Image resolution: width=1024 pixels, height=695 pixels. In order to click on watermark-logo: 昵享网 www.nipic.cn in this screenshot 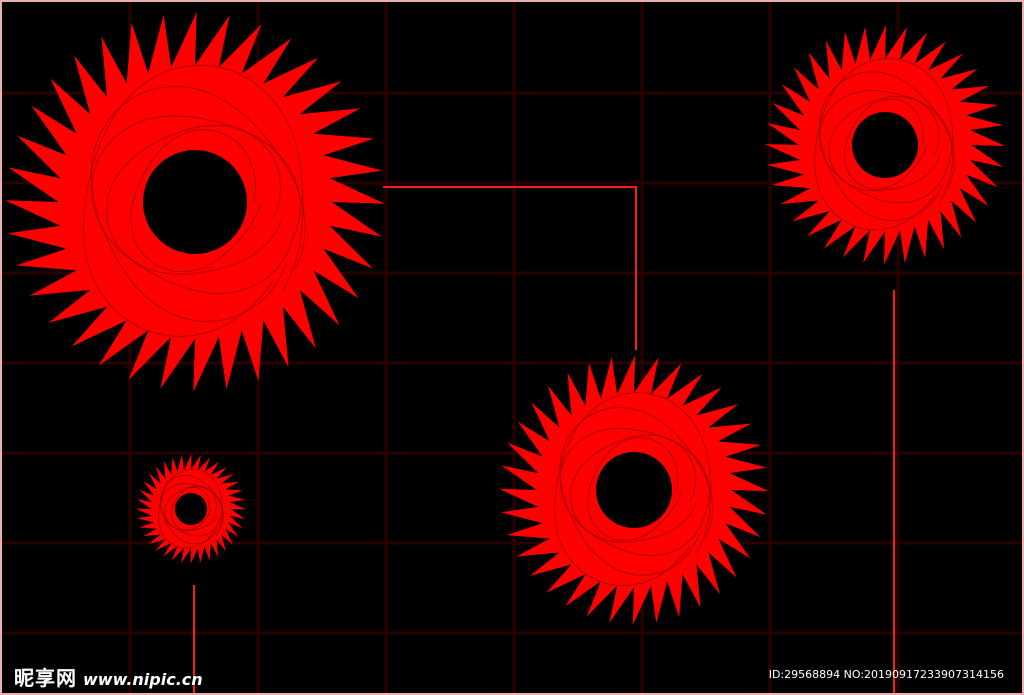, I will do `click(108, 676)`.